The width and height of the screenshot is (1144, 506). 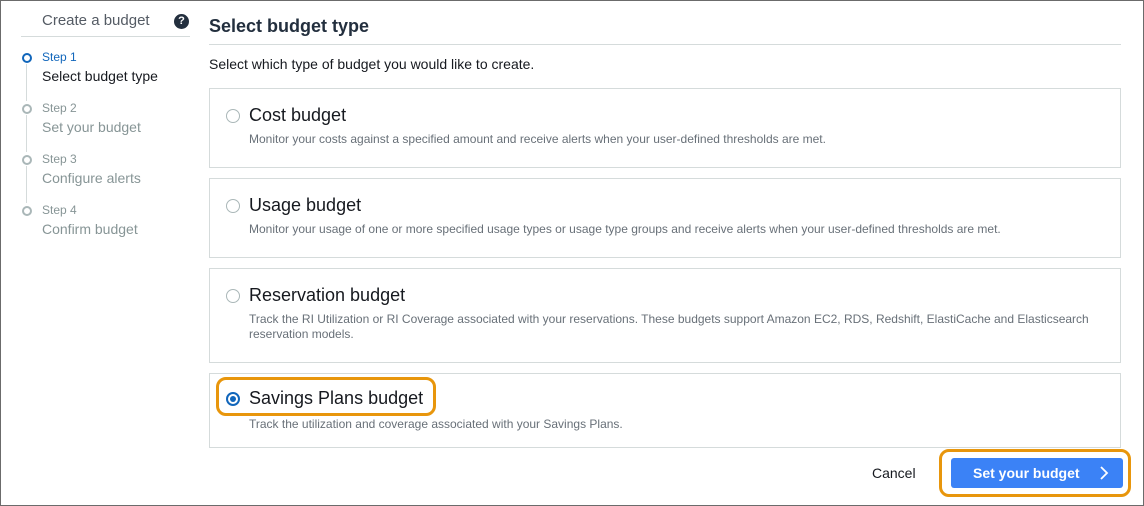 What do you see at coordinates (298, 115) in the screenshot?
I see `option-title: Cost budget` at bounding box center [298, 115].